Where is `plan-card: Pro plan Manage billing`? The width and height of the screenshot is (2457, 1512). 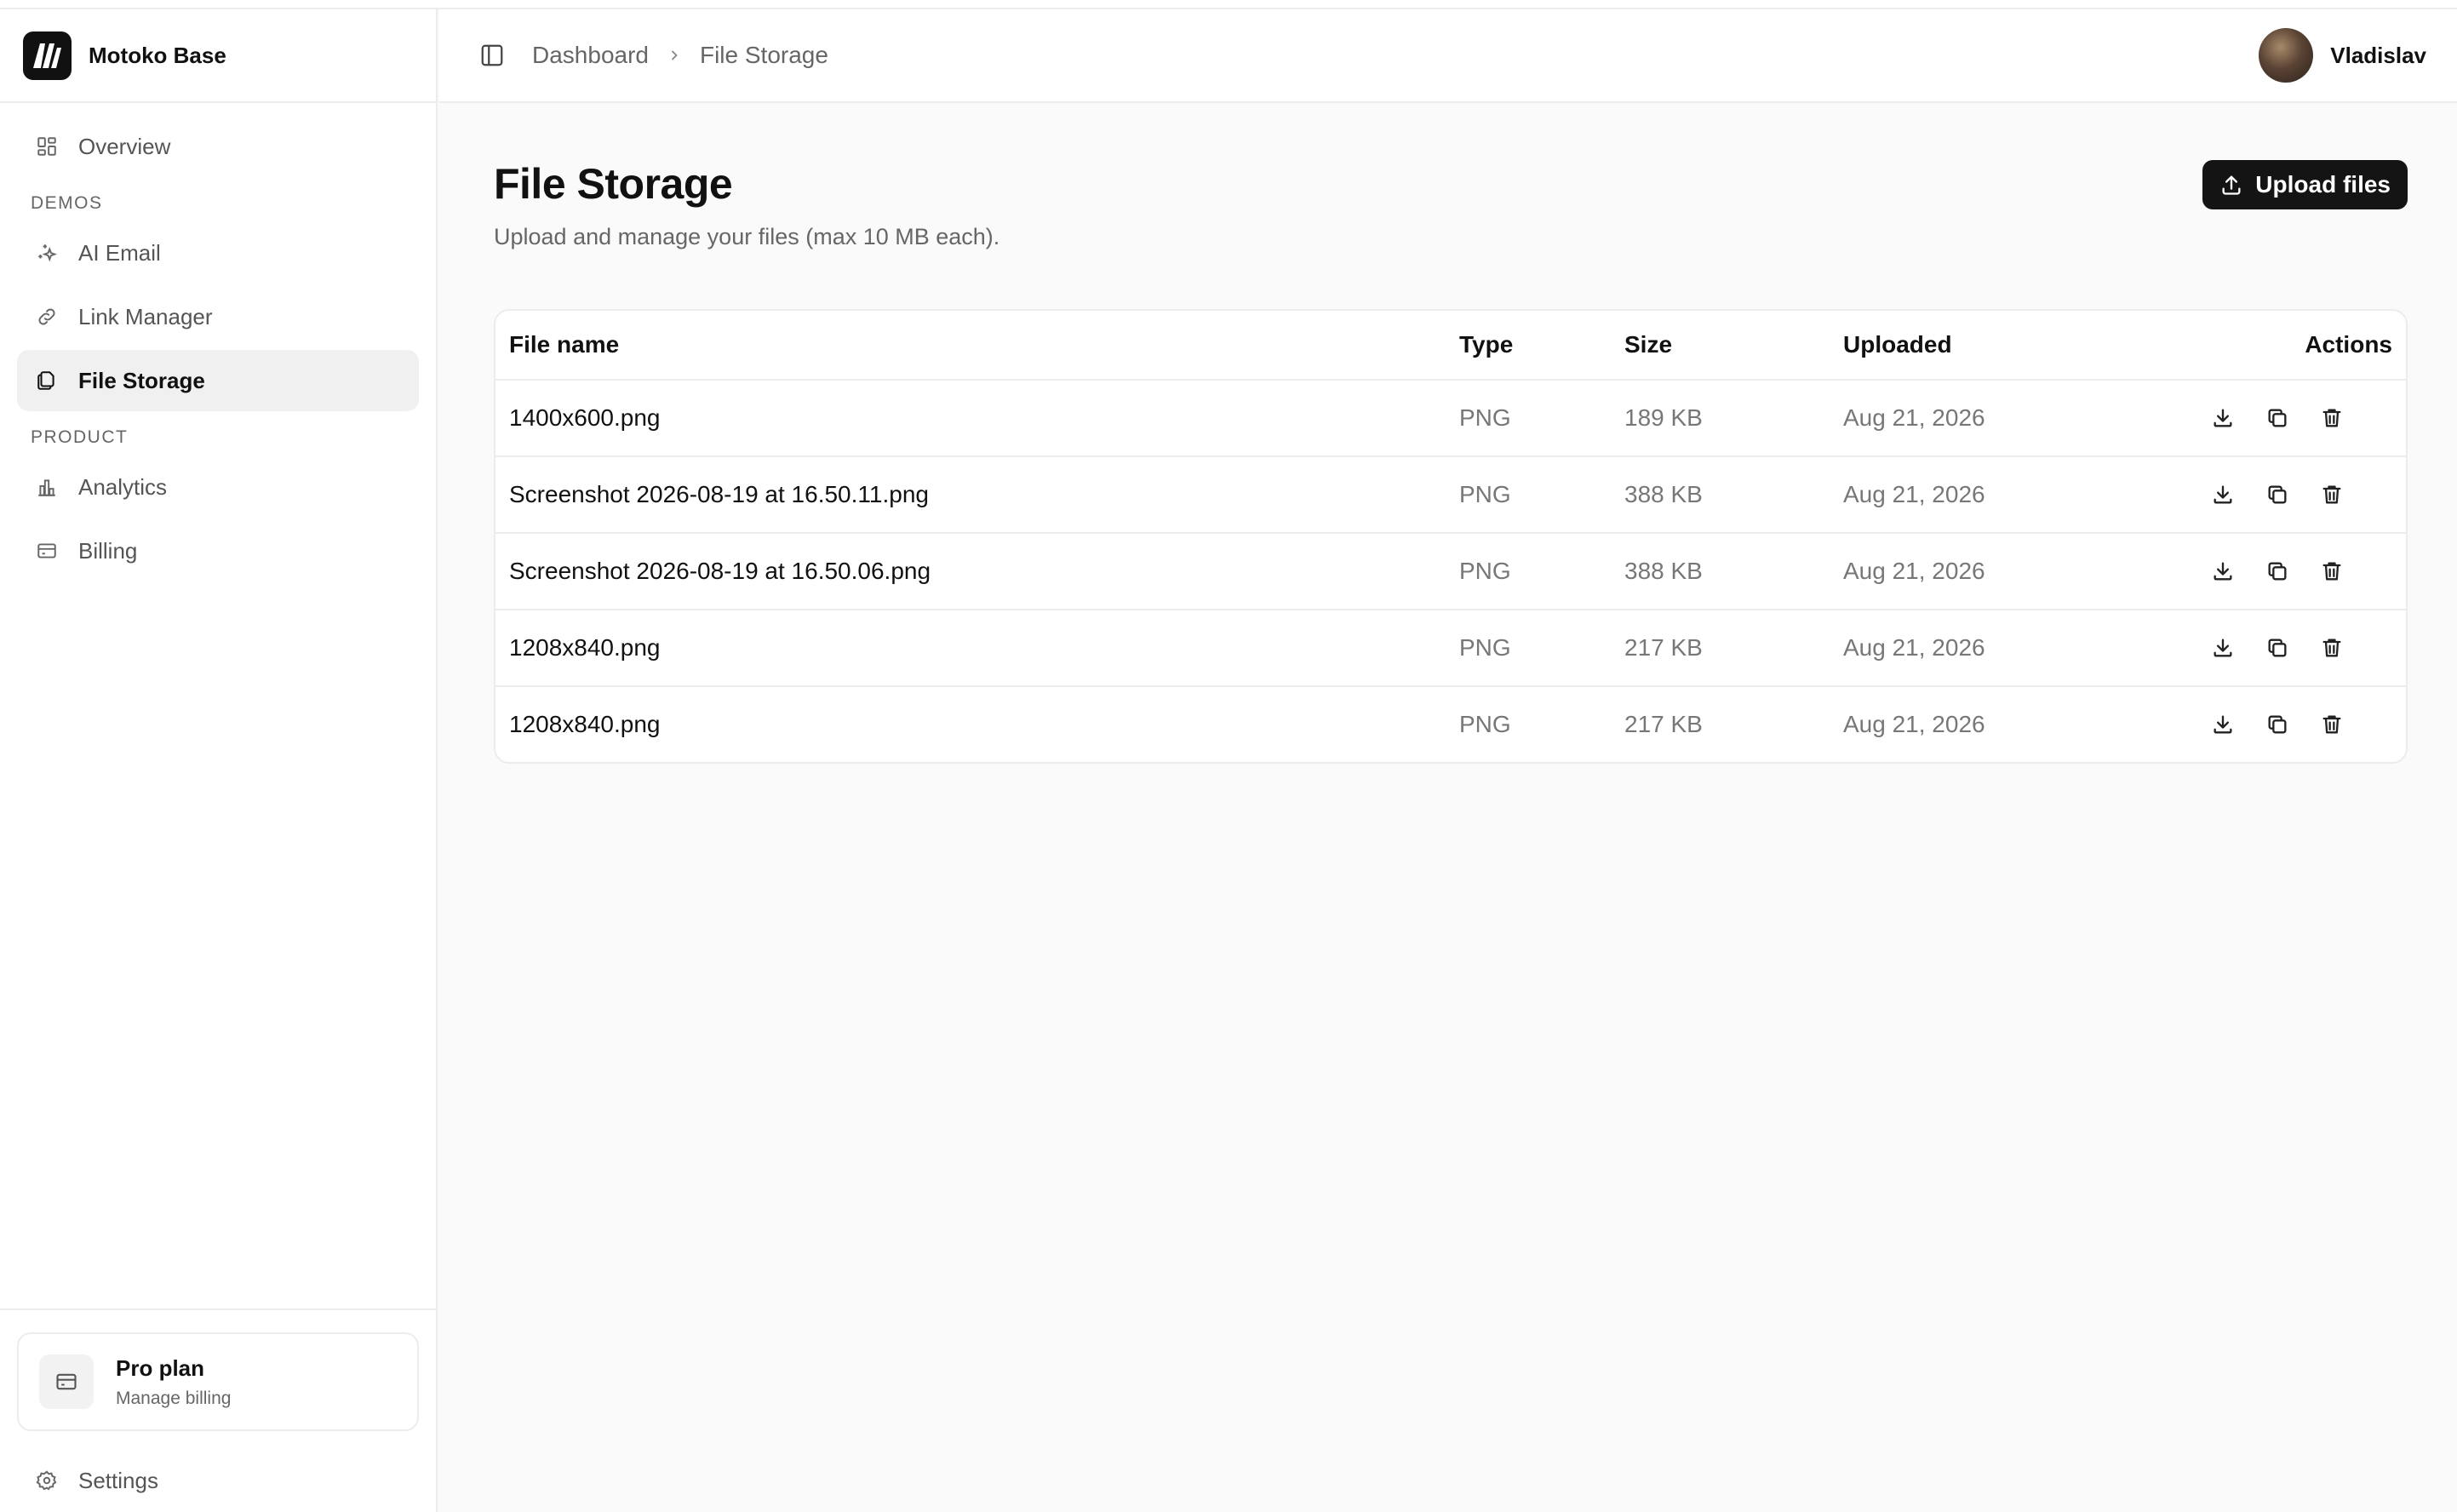 plan-card: Pro plan Manage billing is located at coordinates (218, 1381).